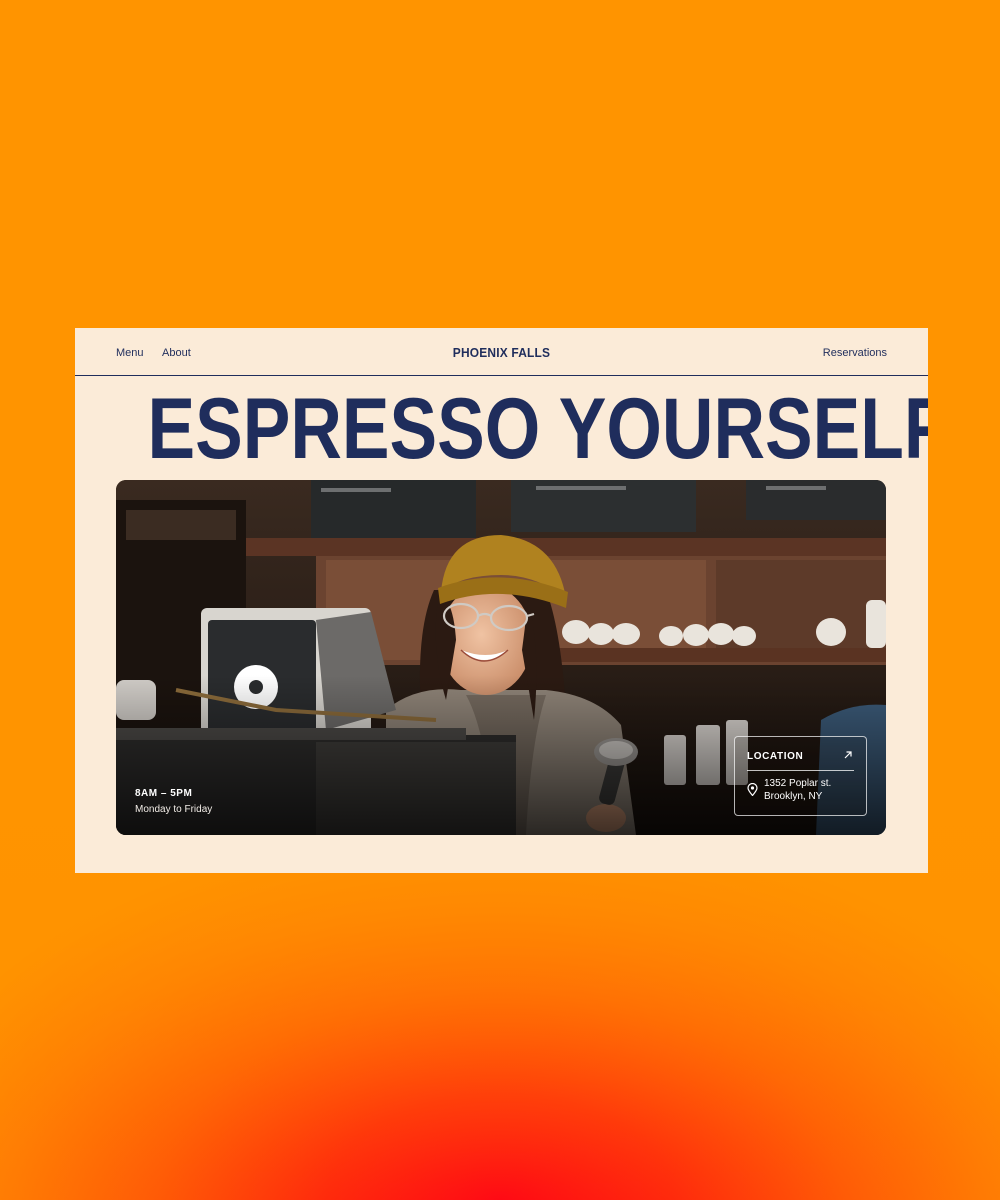 The height and width of the screenshot is (1200, 1000). What do you see at coordinates (174, 809) in the screenshot?
I see `hours-days: Monday to Friday` at bounding box center [174, 809].